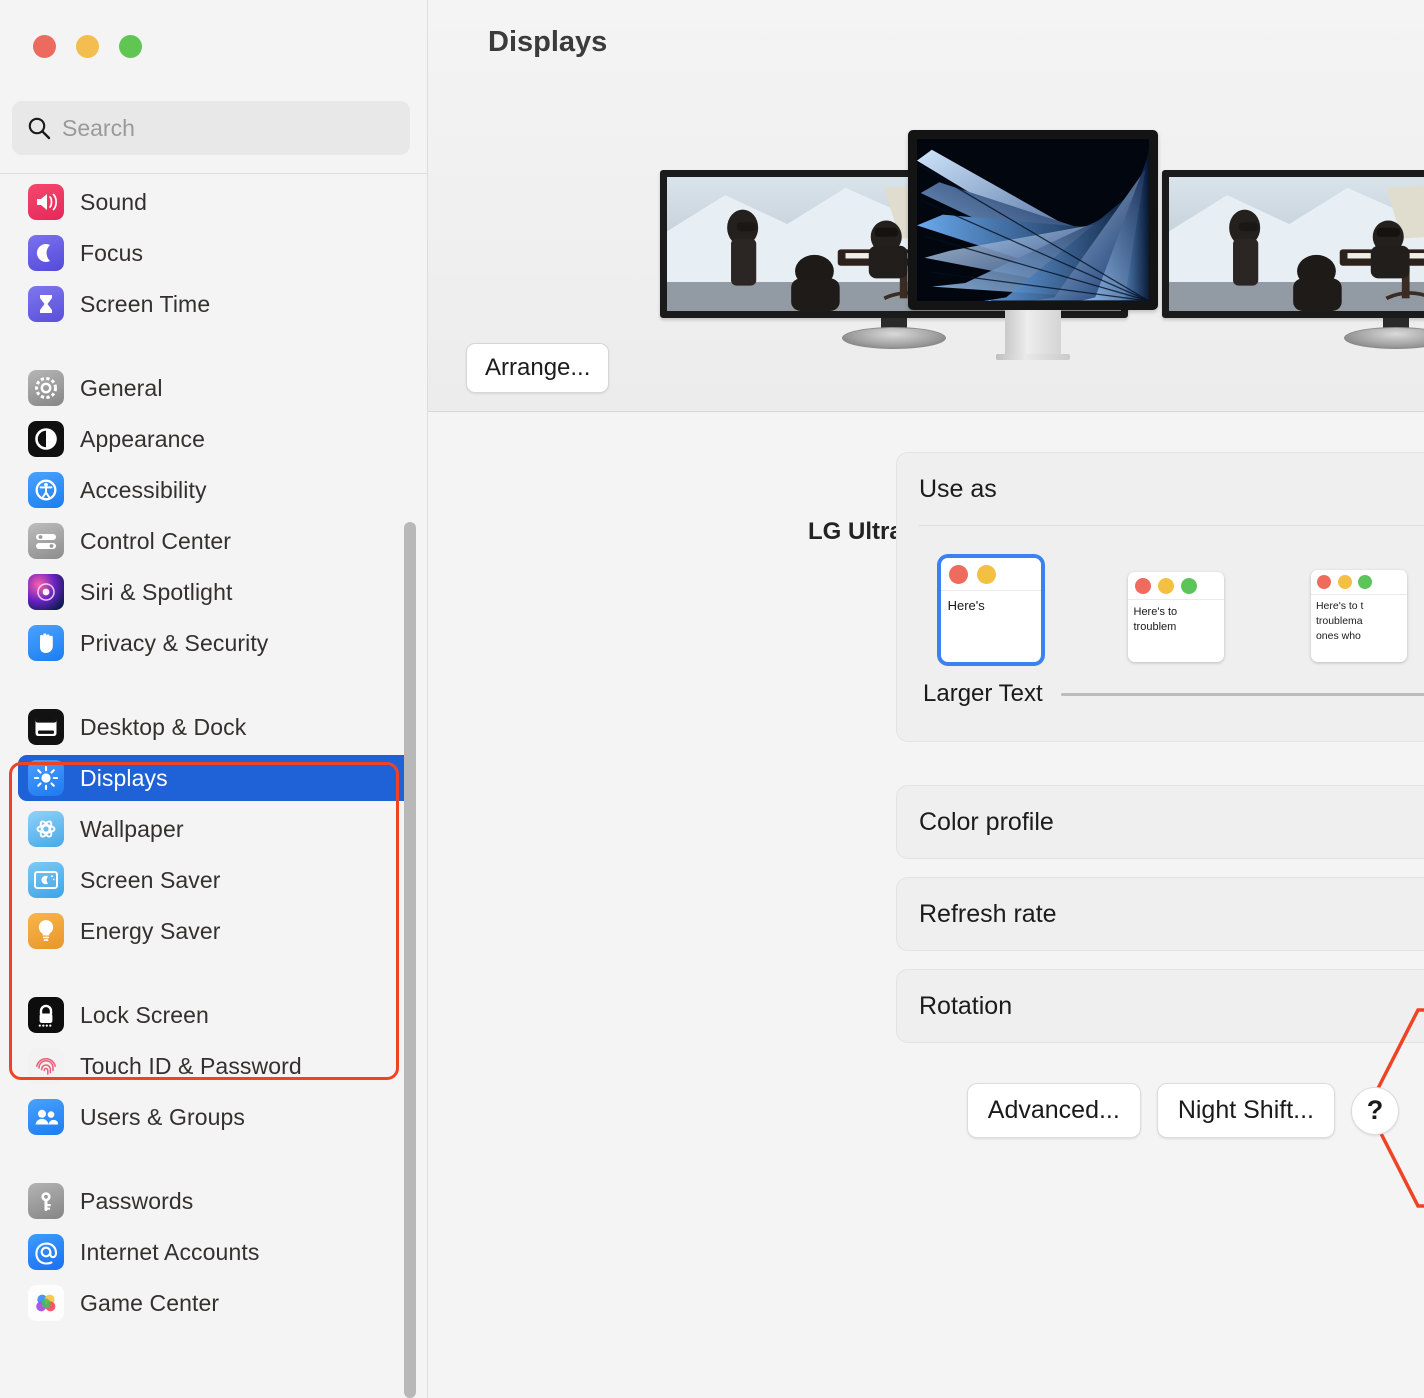 The image size is (1424, 1398). Describe the element at coordinates (1296, 244) in the screenshot. I see `wallpaper-band-snow-photo` at that location.